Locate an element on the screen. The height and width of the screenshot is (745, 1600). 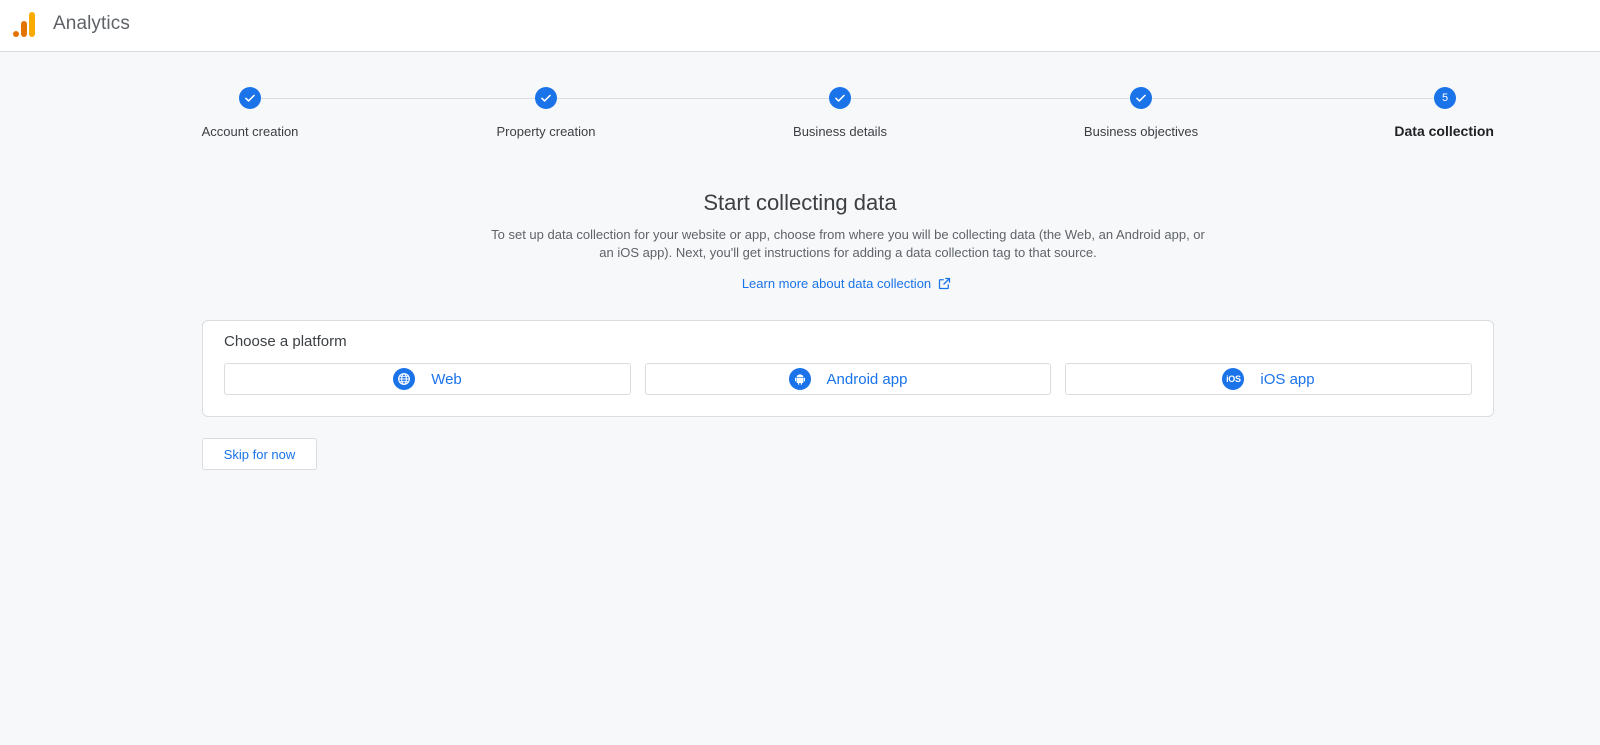
open-in-new-icon is located at coordinates (945, 283).